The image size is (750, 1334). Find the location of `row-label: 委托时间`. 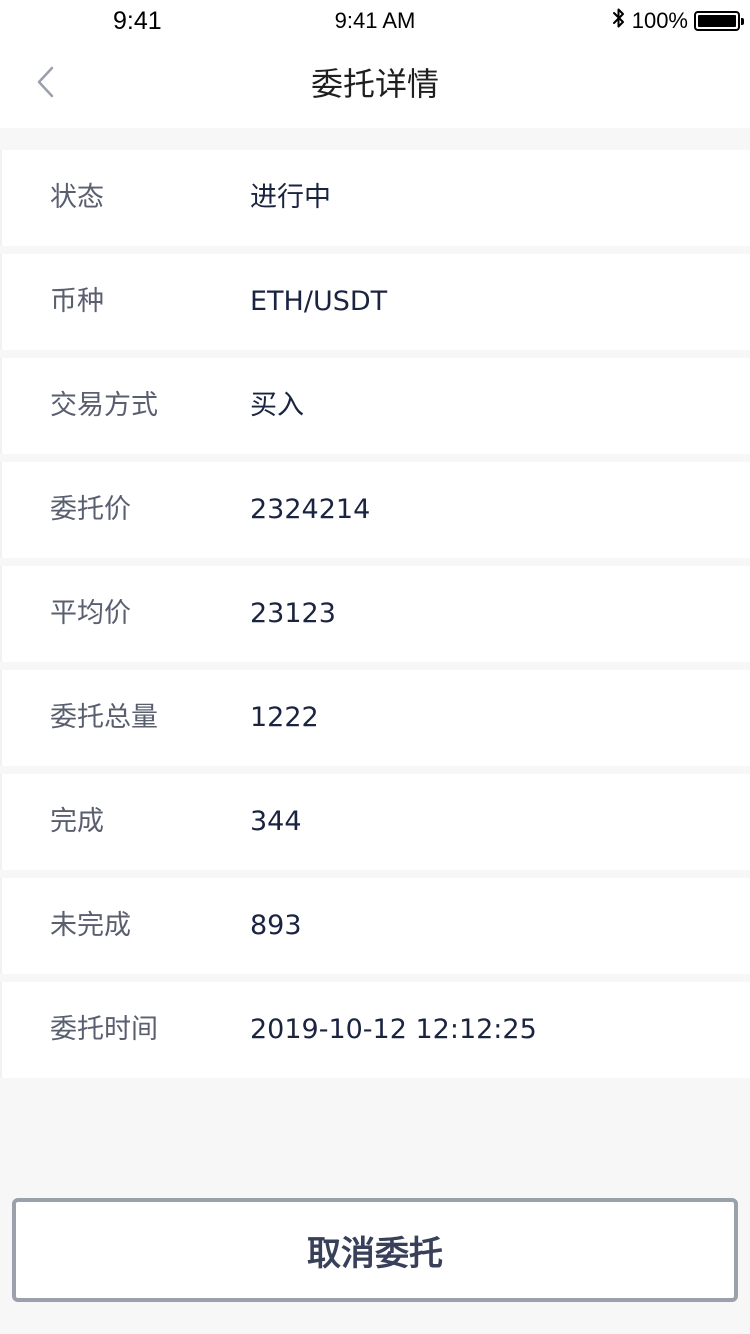

row-label: 委托时间 is located at coordinates (104, 1029).